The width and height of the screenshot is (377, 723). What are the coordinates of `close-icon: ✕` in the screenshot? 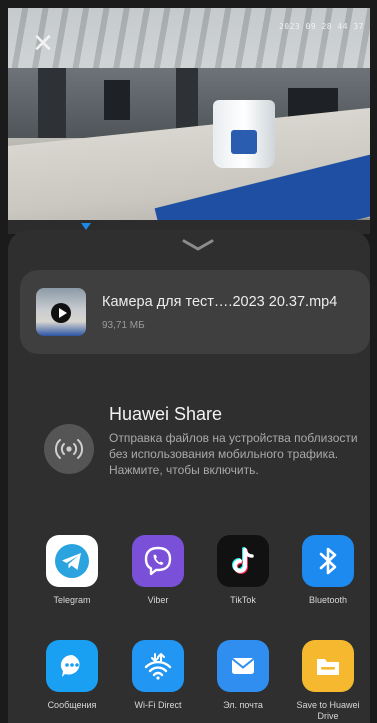 It's located at (43, 43).